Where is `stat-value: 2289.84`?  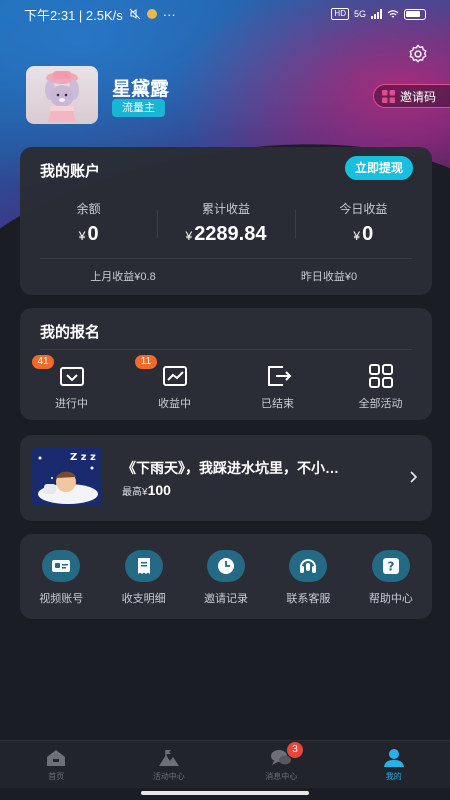 stat-value: 2289.84 is located at coordinates (230, 234).